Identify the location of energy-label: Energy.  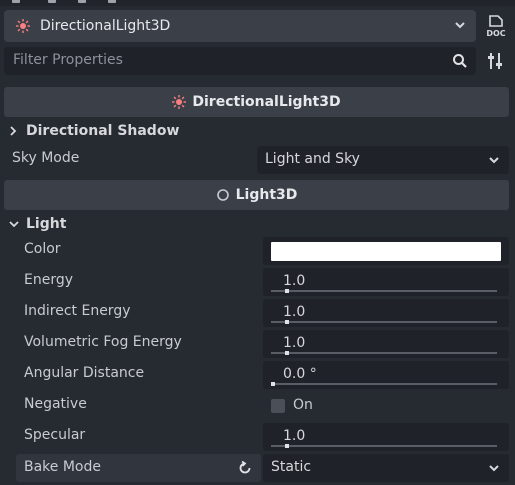
(49, 280).